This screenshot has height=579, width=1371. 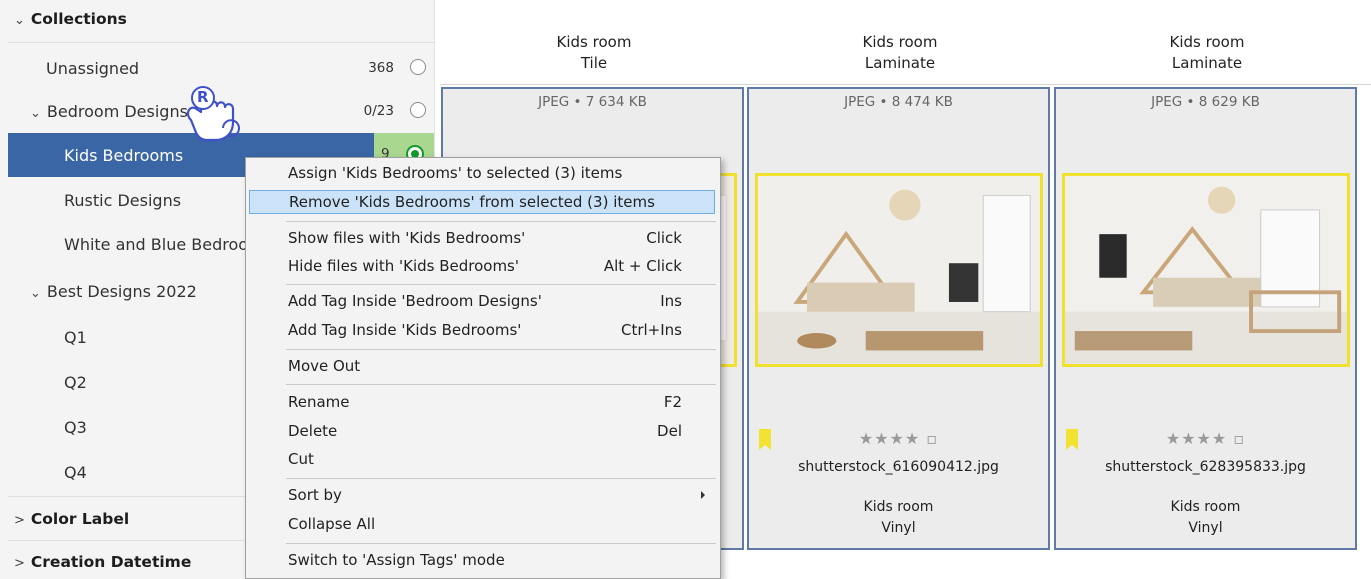 I want to click on item-count: 0/23, so click(x=378, y=111).